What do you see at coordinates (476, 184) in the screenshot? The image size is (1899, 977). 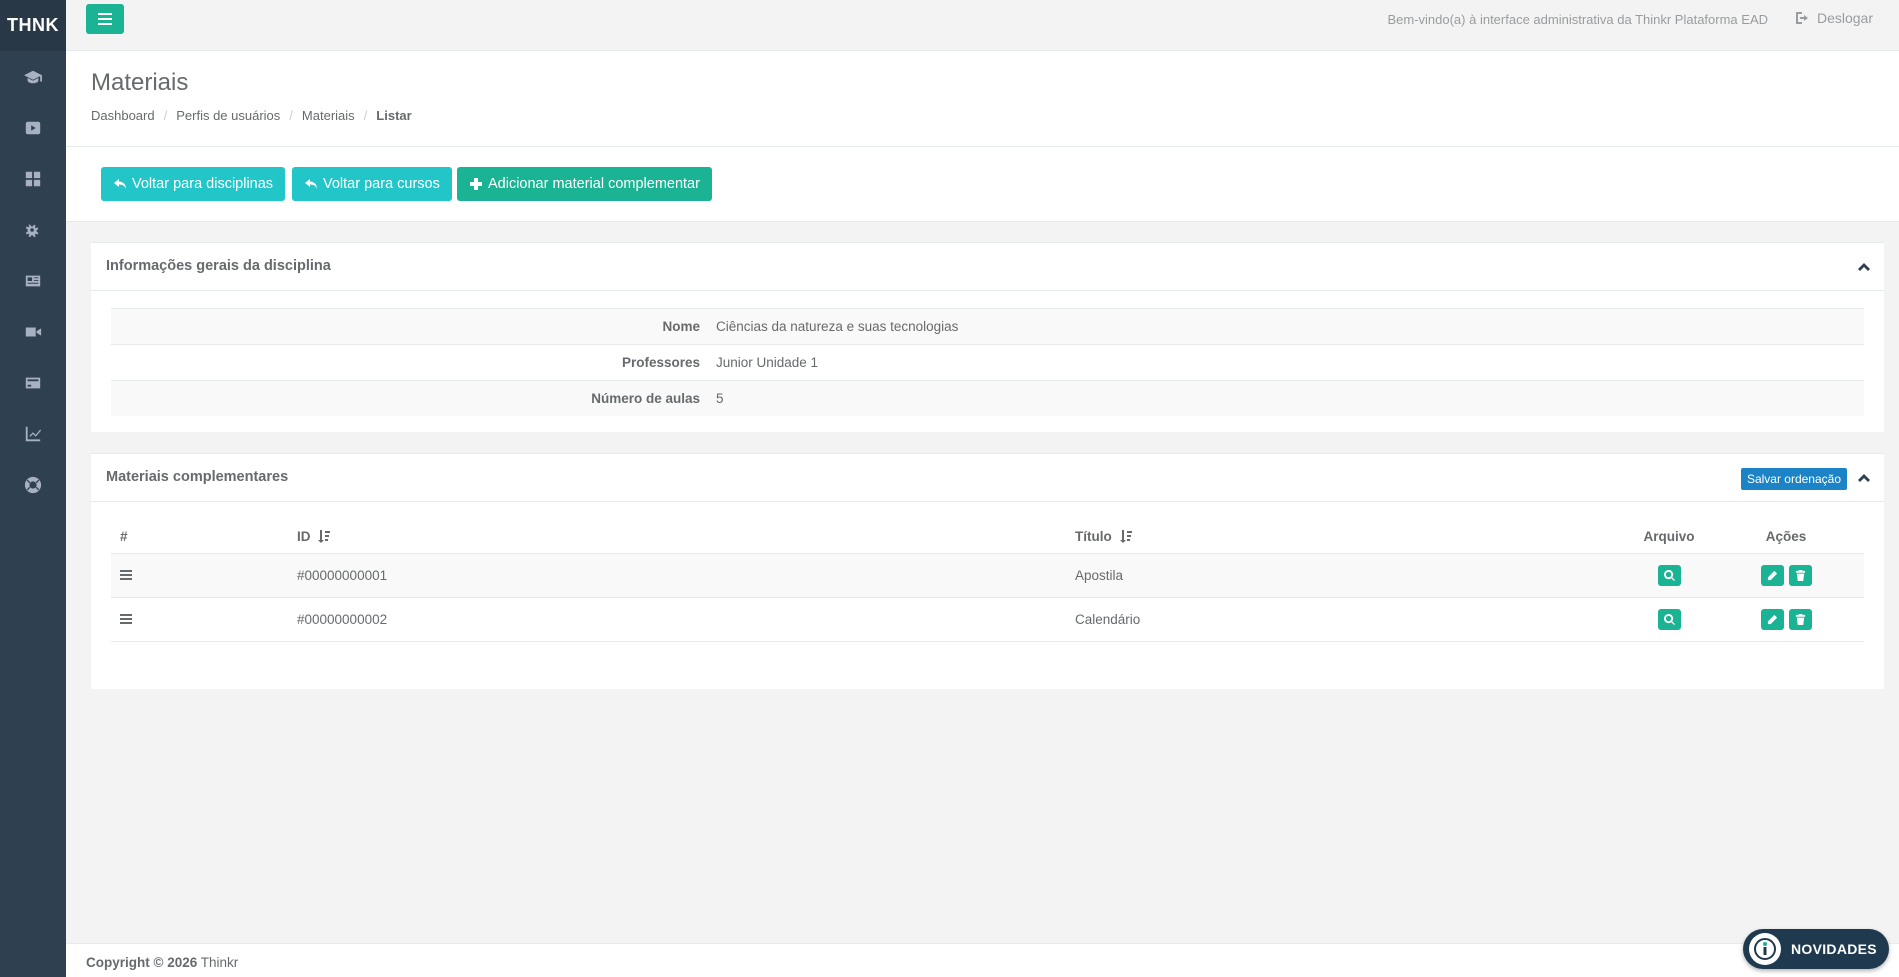 I see `plus-icon` at bounding box center [476, 184].